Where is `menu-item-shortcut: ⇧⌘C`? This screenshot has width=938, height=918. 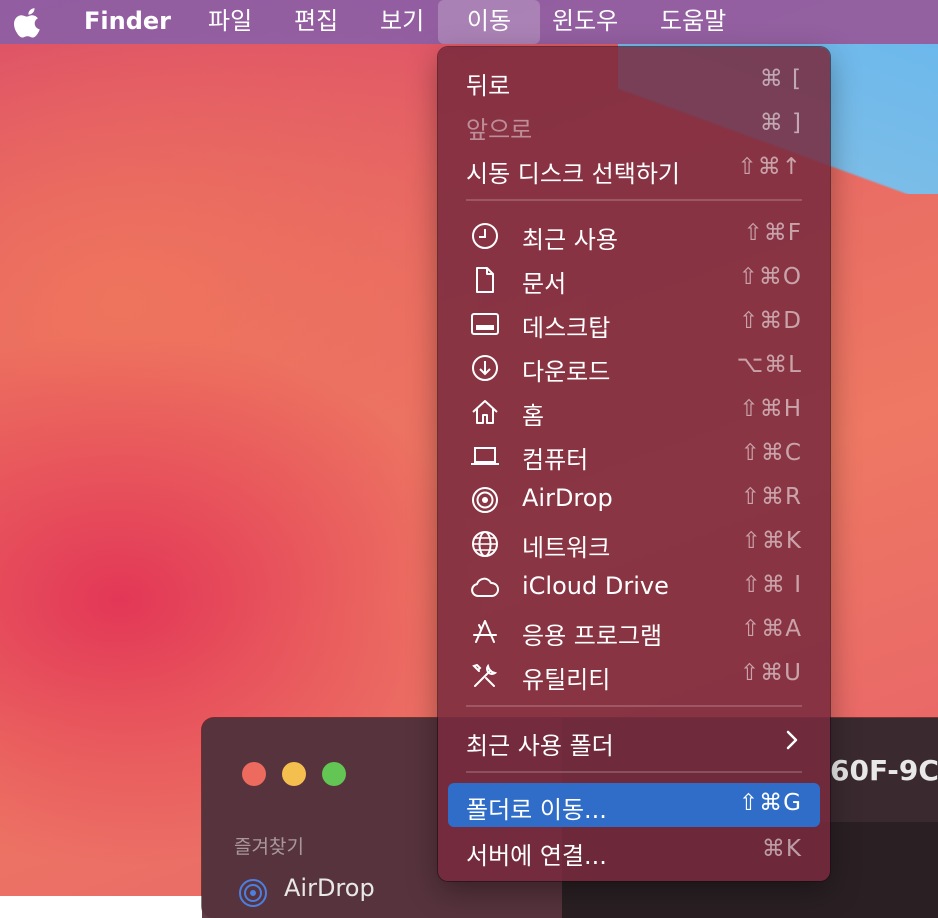 menu-item-shortcut: ⇧⌘C is located at coordinates (771, 453).